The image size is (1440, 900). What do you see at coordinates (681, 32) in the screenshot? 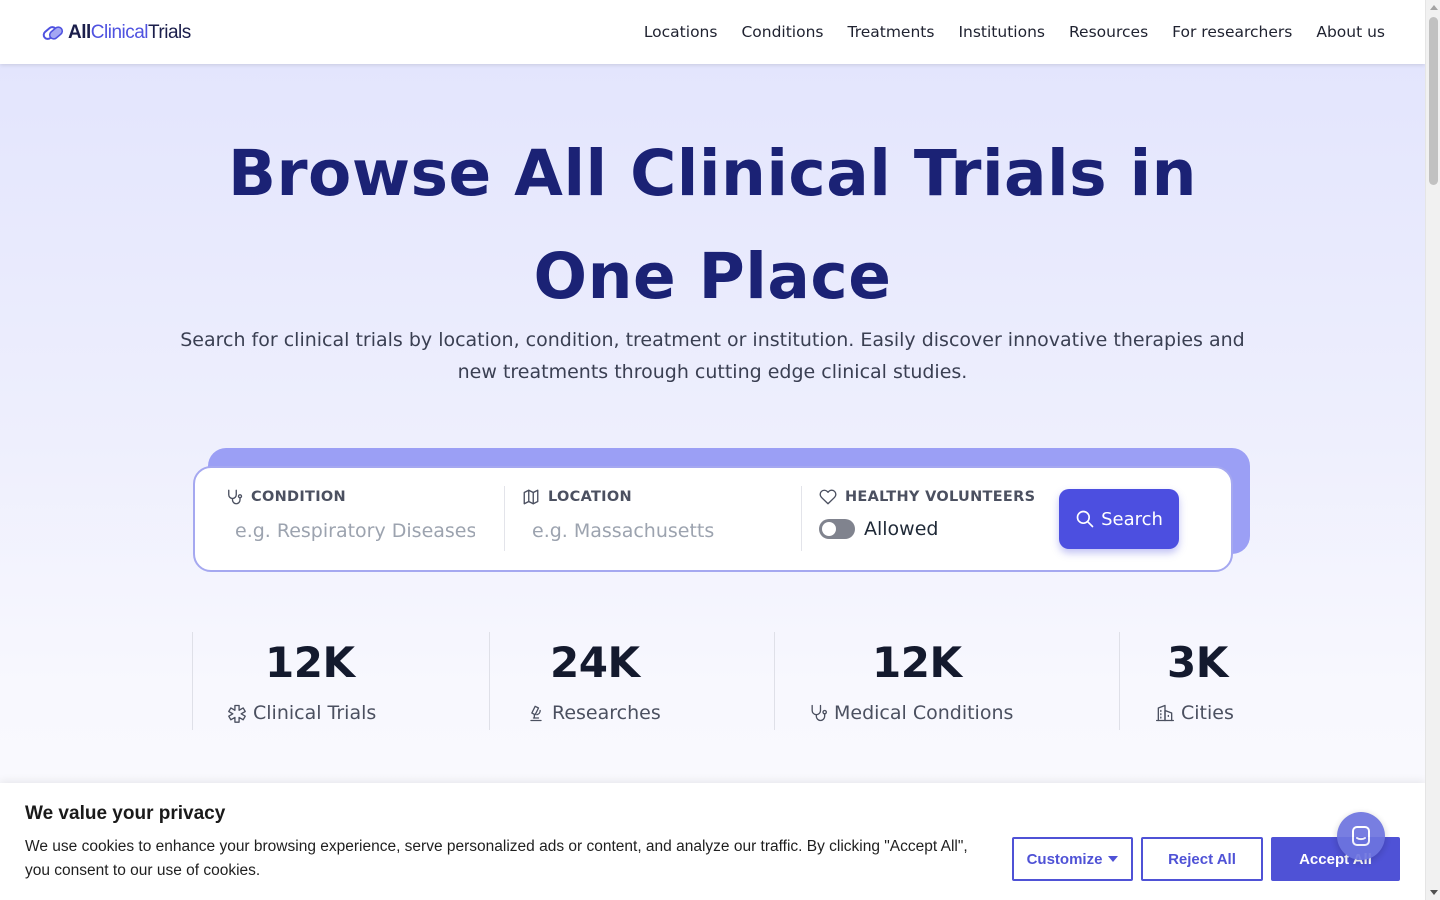
I see `nav-locations: Locations` at bounding box center [681, 32].